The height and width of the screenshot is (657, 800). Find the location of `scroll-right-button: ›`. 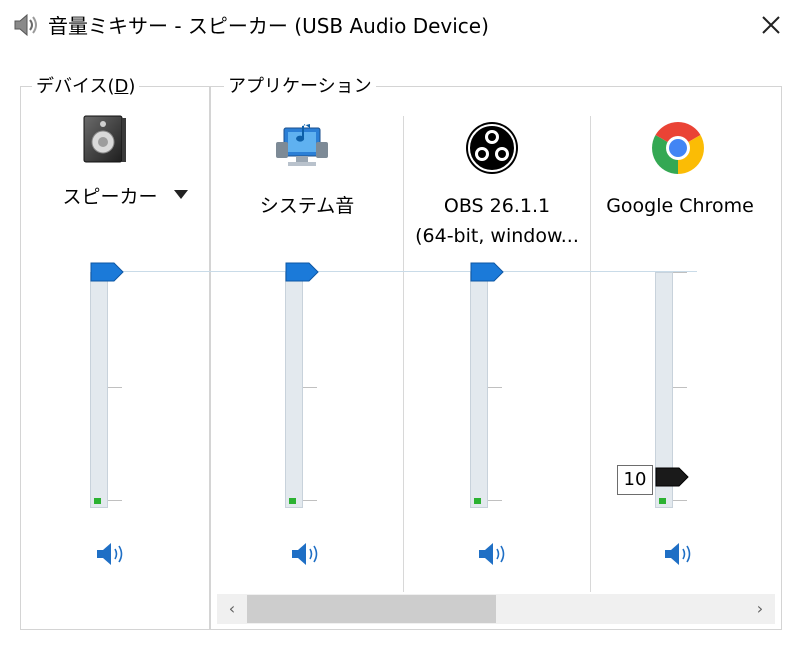

scroll-right-button: › is located at coordinates (760, 609).